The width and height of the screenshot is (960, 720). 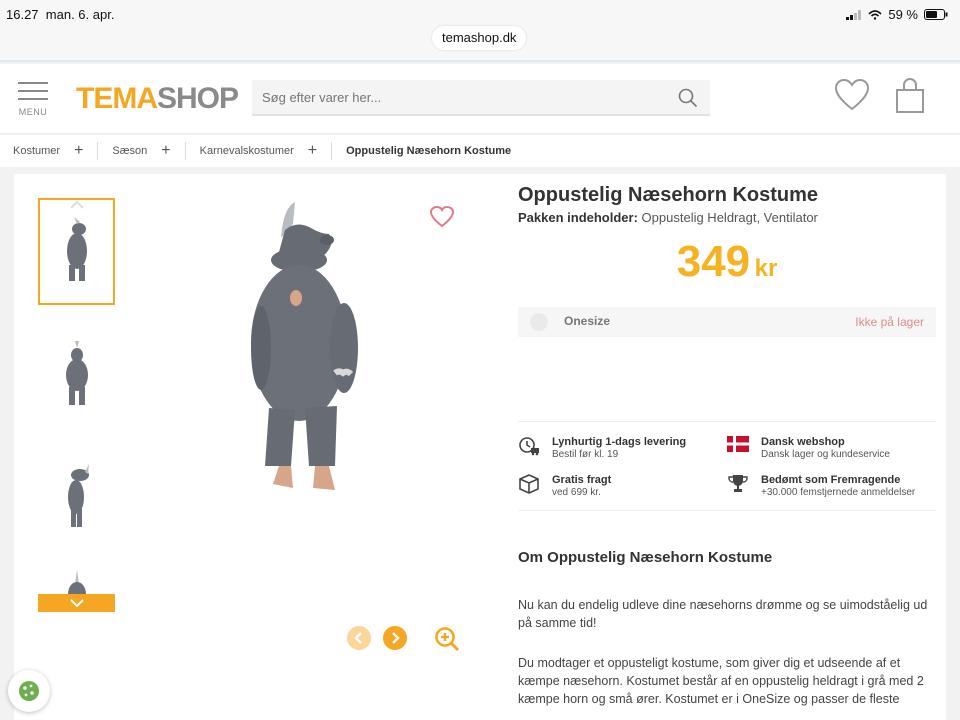 What do you see at coordinates (377, 638) in the screenshot?
I see `image-navigation` at bounding box center [377, 638].